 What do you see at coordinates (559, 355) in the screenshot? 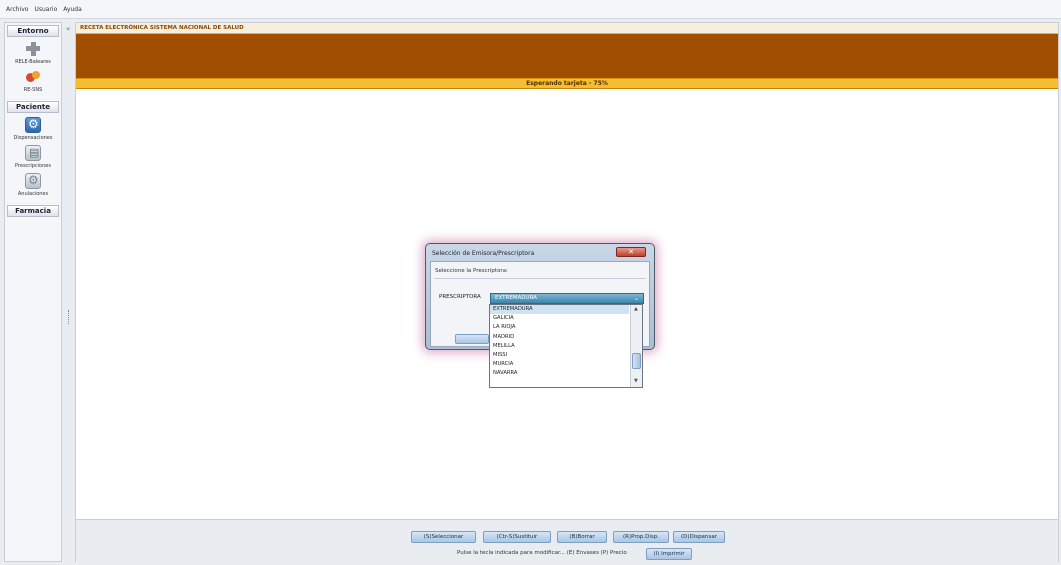
I see `option-missi: MISSI` at bounding box center [559, 355].